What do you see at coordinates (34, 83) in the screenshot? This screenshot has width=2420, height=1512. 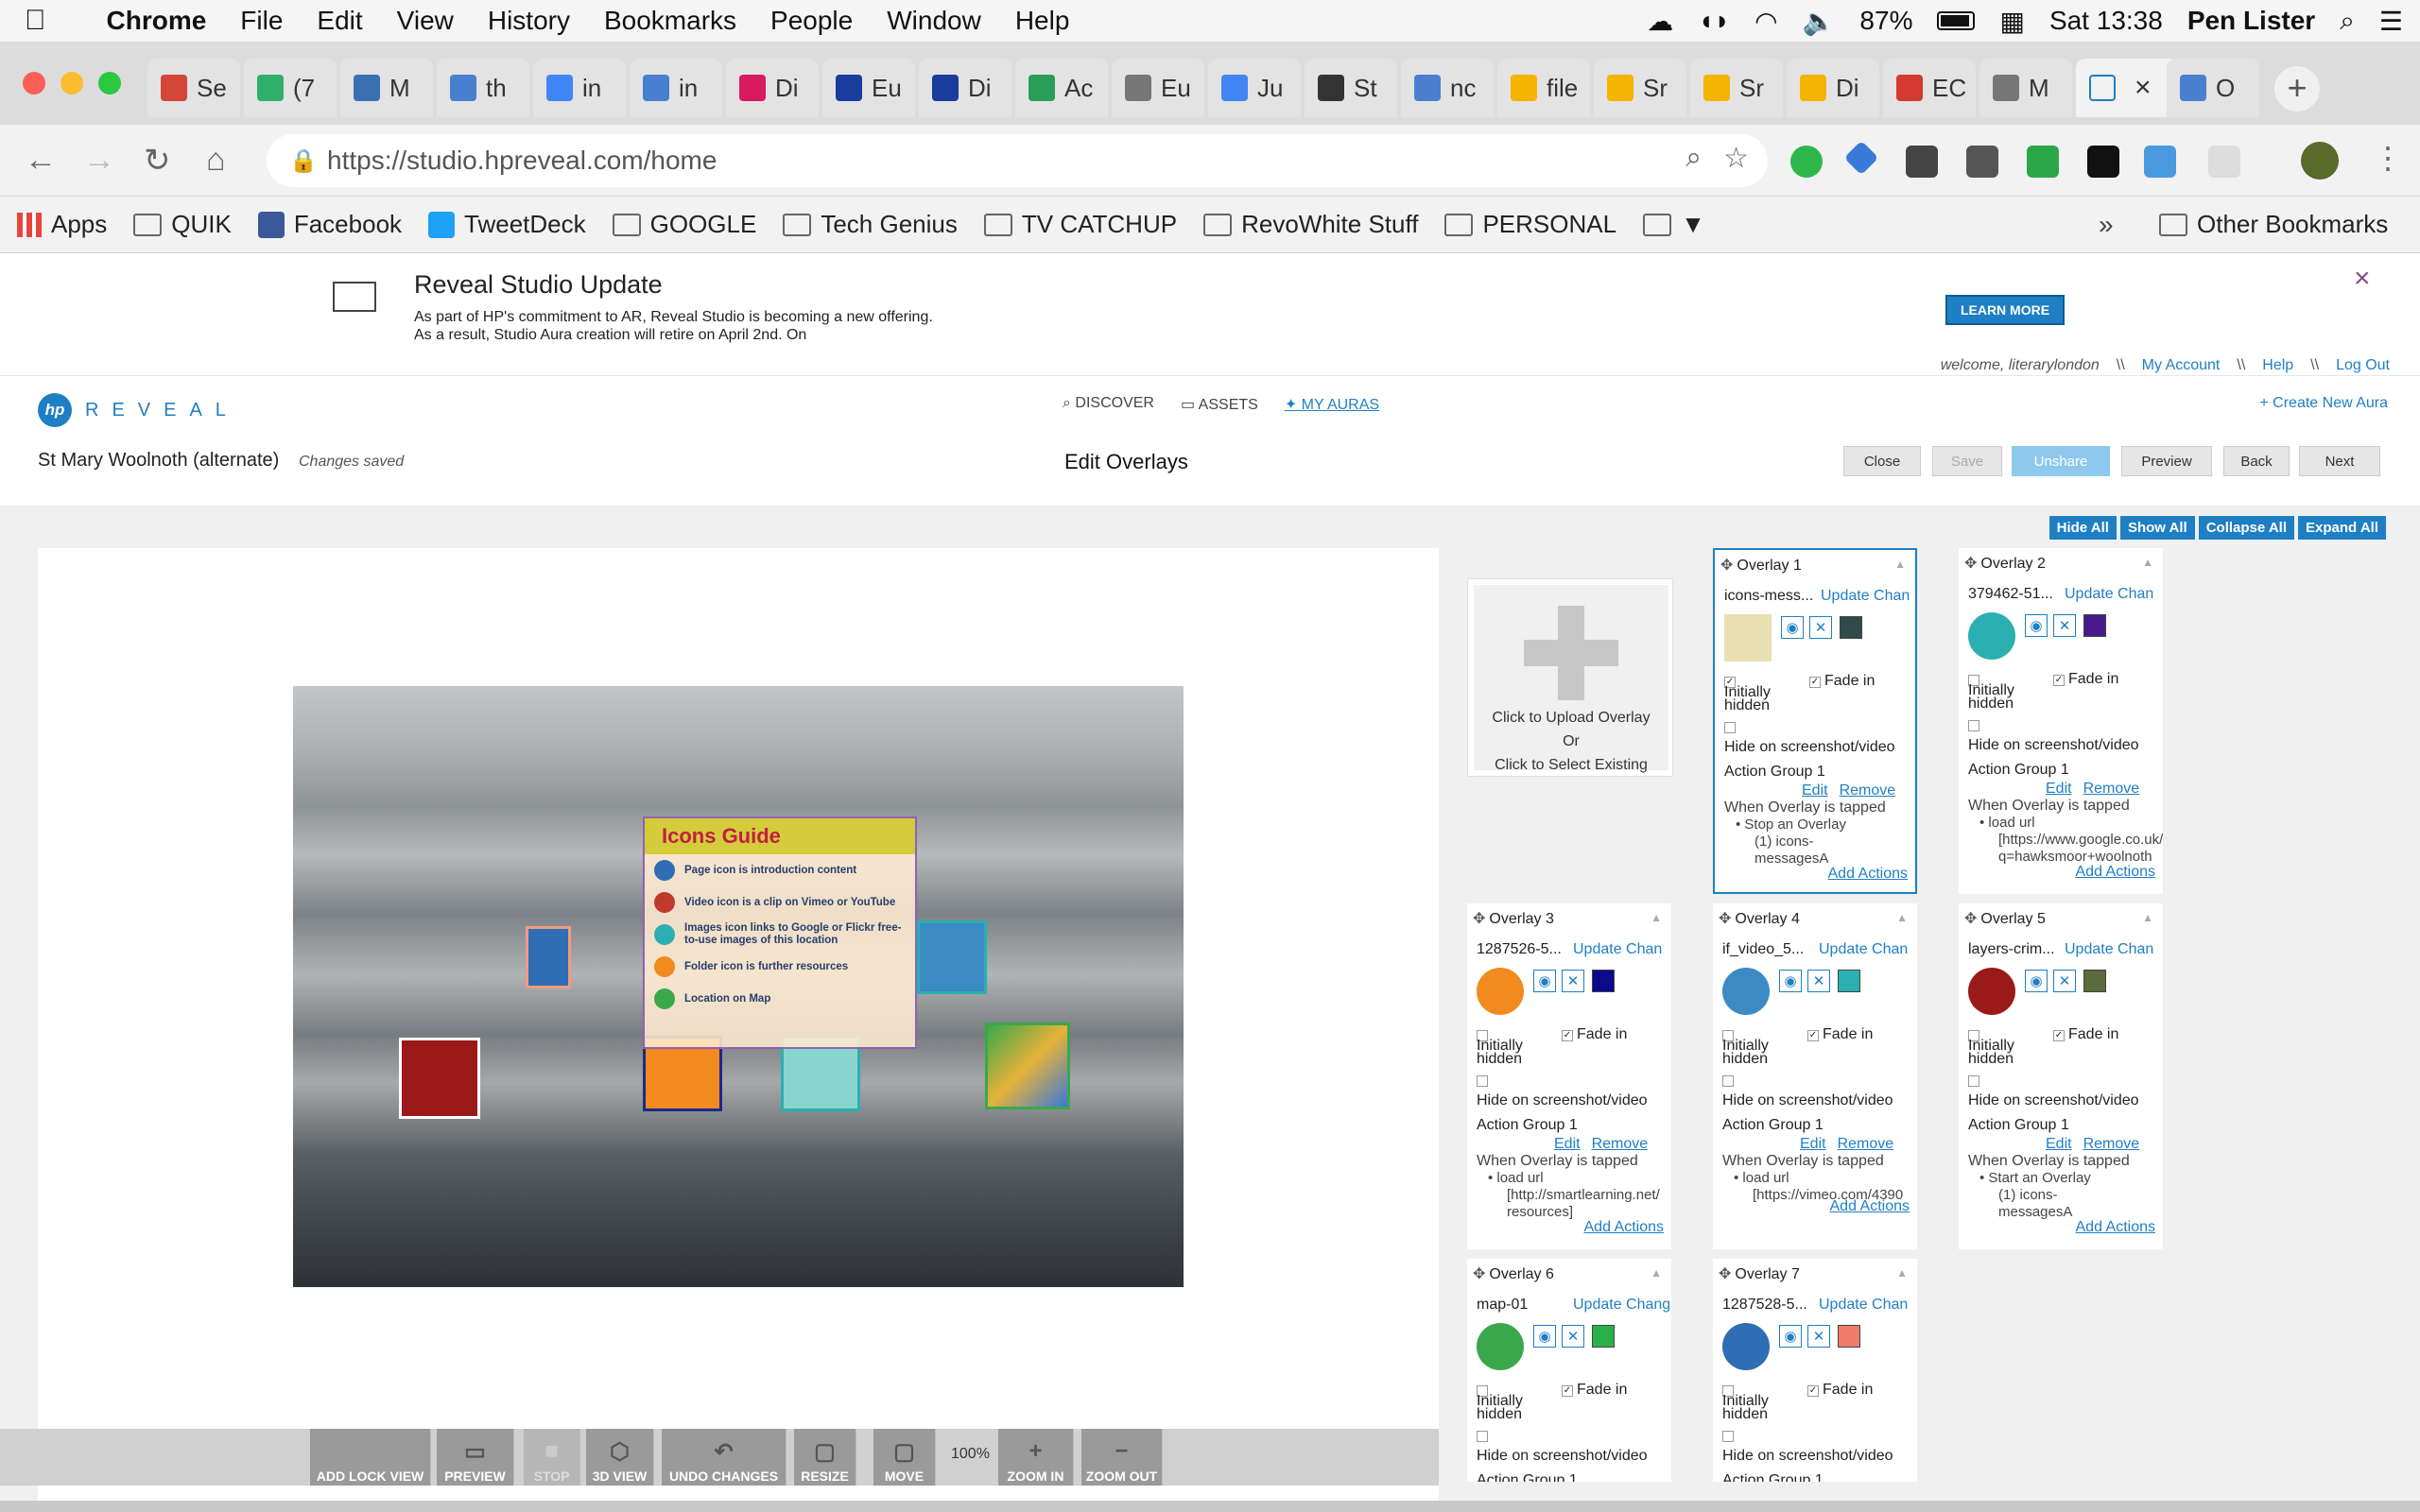 I see `close-window-icon` at bounding box center [34, 83].